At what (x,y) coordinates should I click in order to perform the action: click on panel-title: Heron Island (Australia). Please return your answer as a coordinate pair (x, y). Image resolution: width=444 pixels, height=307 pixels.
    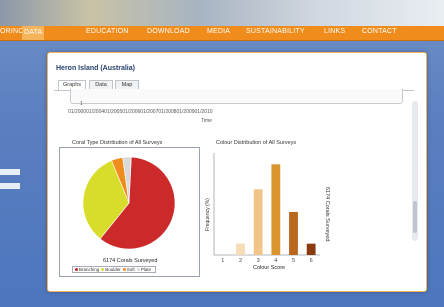
    Looking at the image, I should click on (95, 68).